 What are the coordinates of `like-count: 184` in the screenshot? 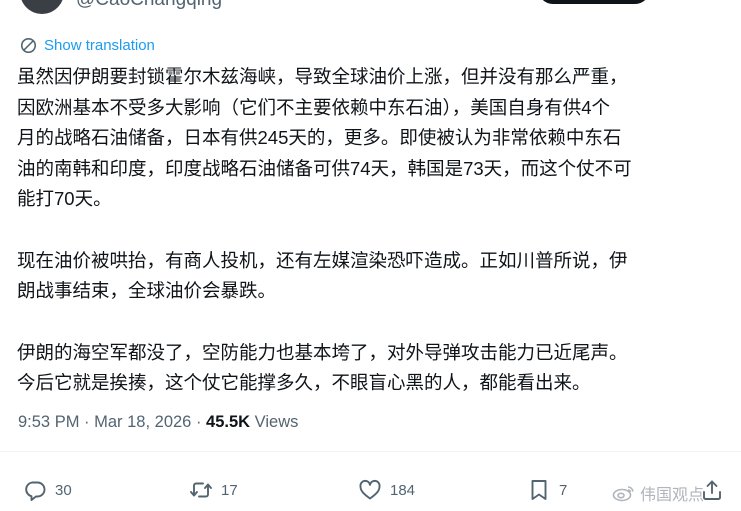 It's located at (403, 490).